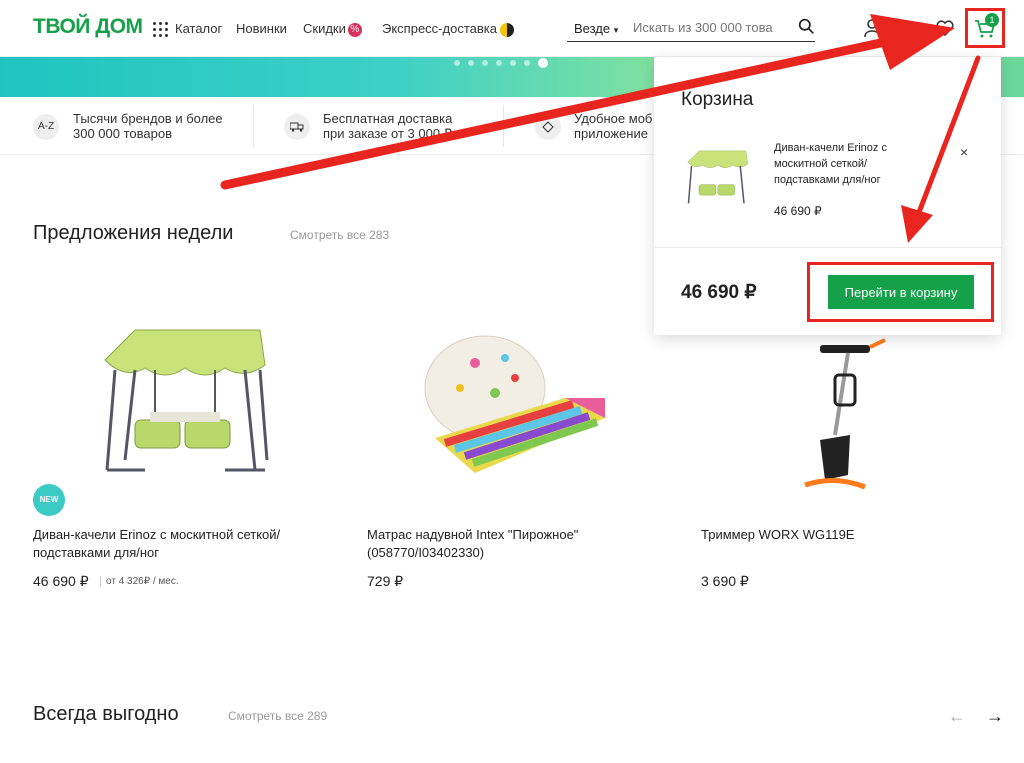  I want to click on az-icon: A-Z, so click(46, 127).